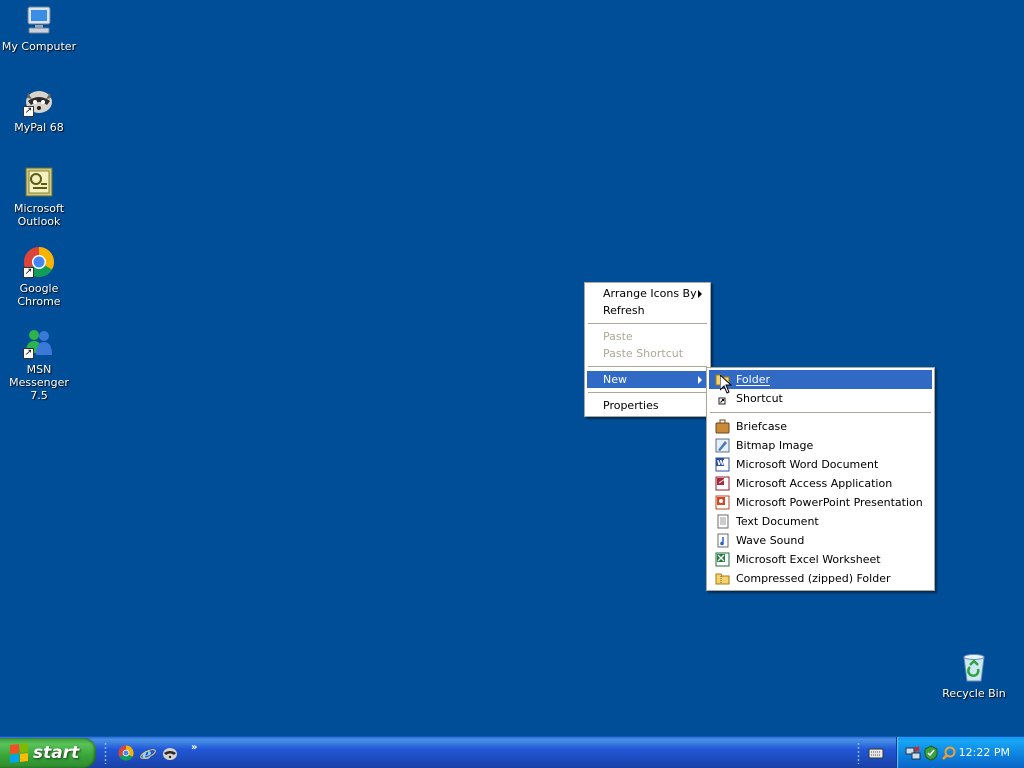 The height and width of the screenshot is (768, 1024). I want to click on access-icon, so click(722, 483).